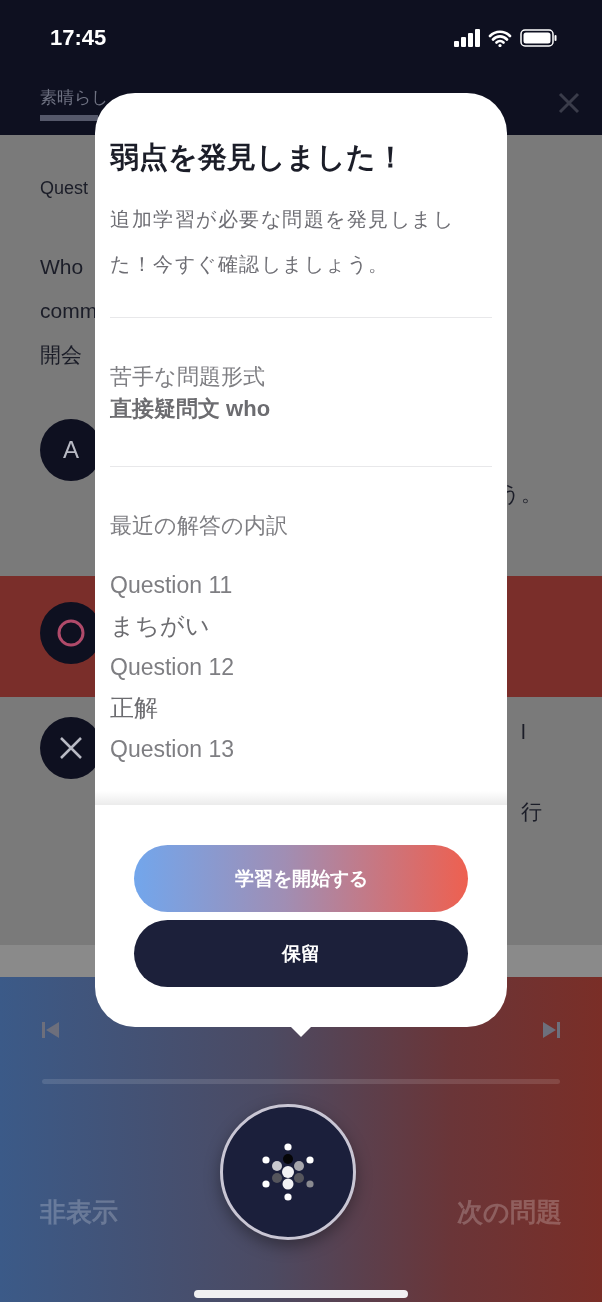 The height and width of the screenshot is (1302, 602). I want to click on status-time: 17:45, so click(78, 38).